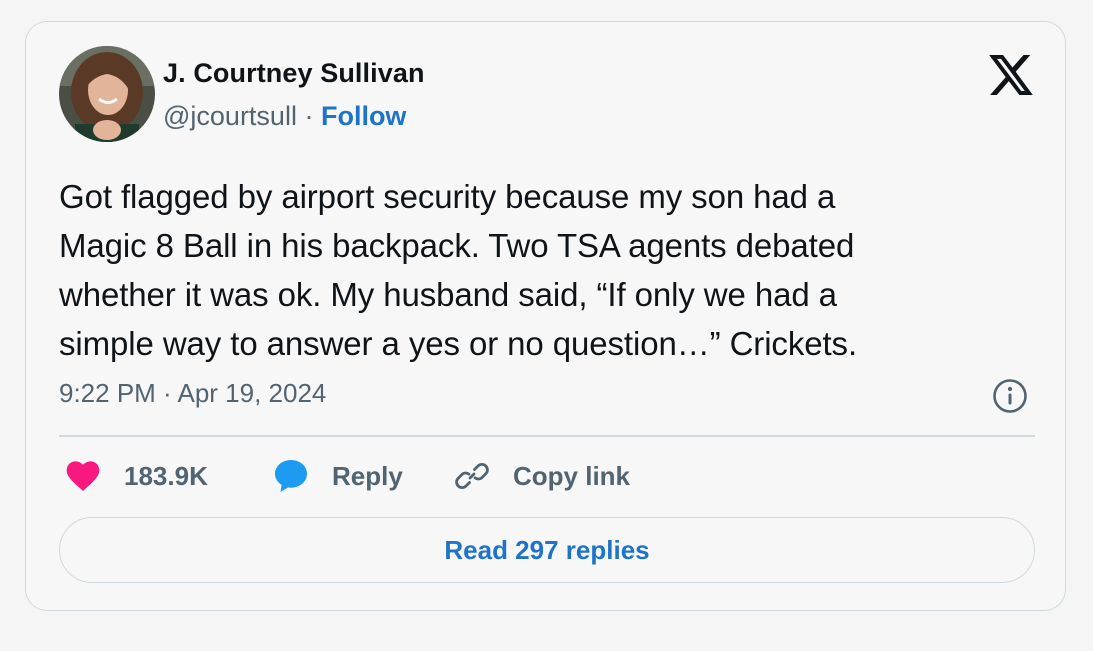 The width and height of the screenshot is (1093, 651). I want to click on copy-link-button: Copy link, so click(542, 476).